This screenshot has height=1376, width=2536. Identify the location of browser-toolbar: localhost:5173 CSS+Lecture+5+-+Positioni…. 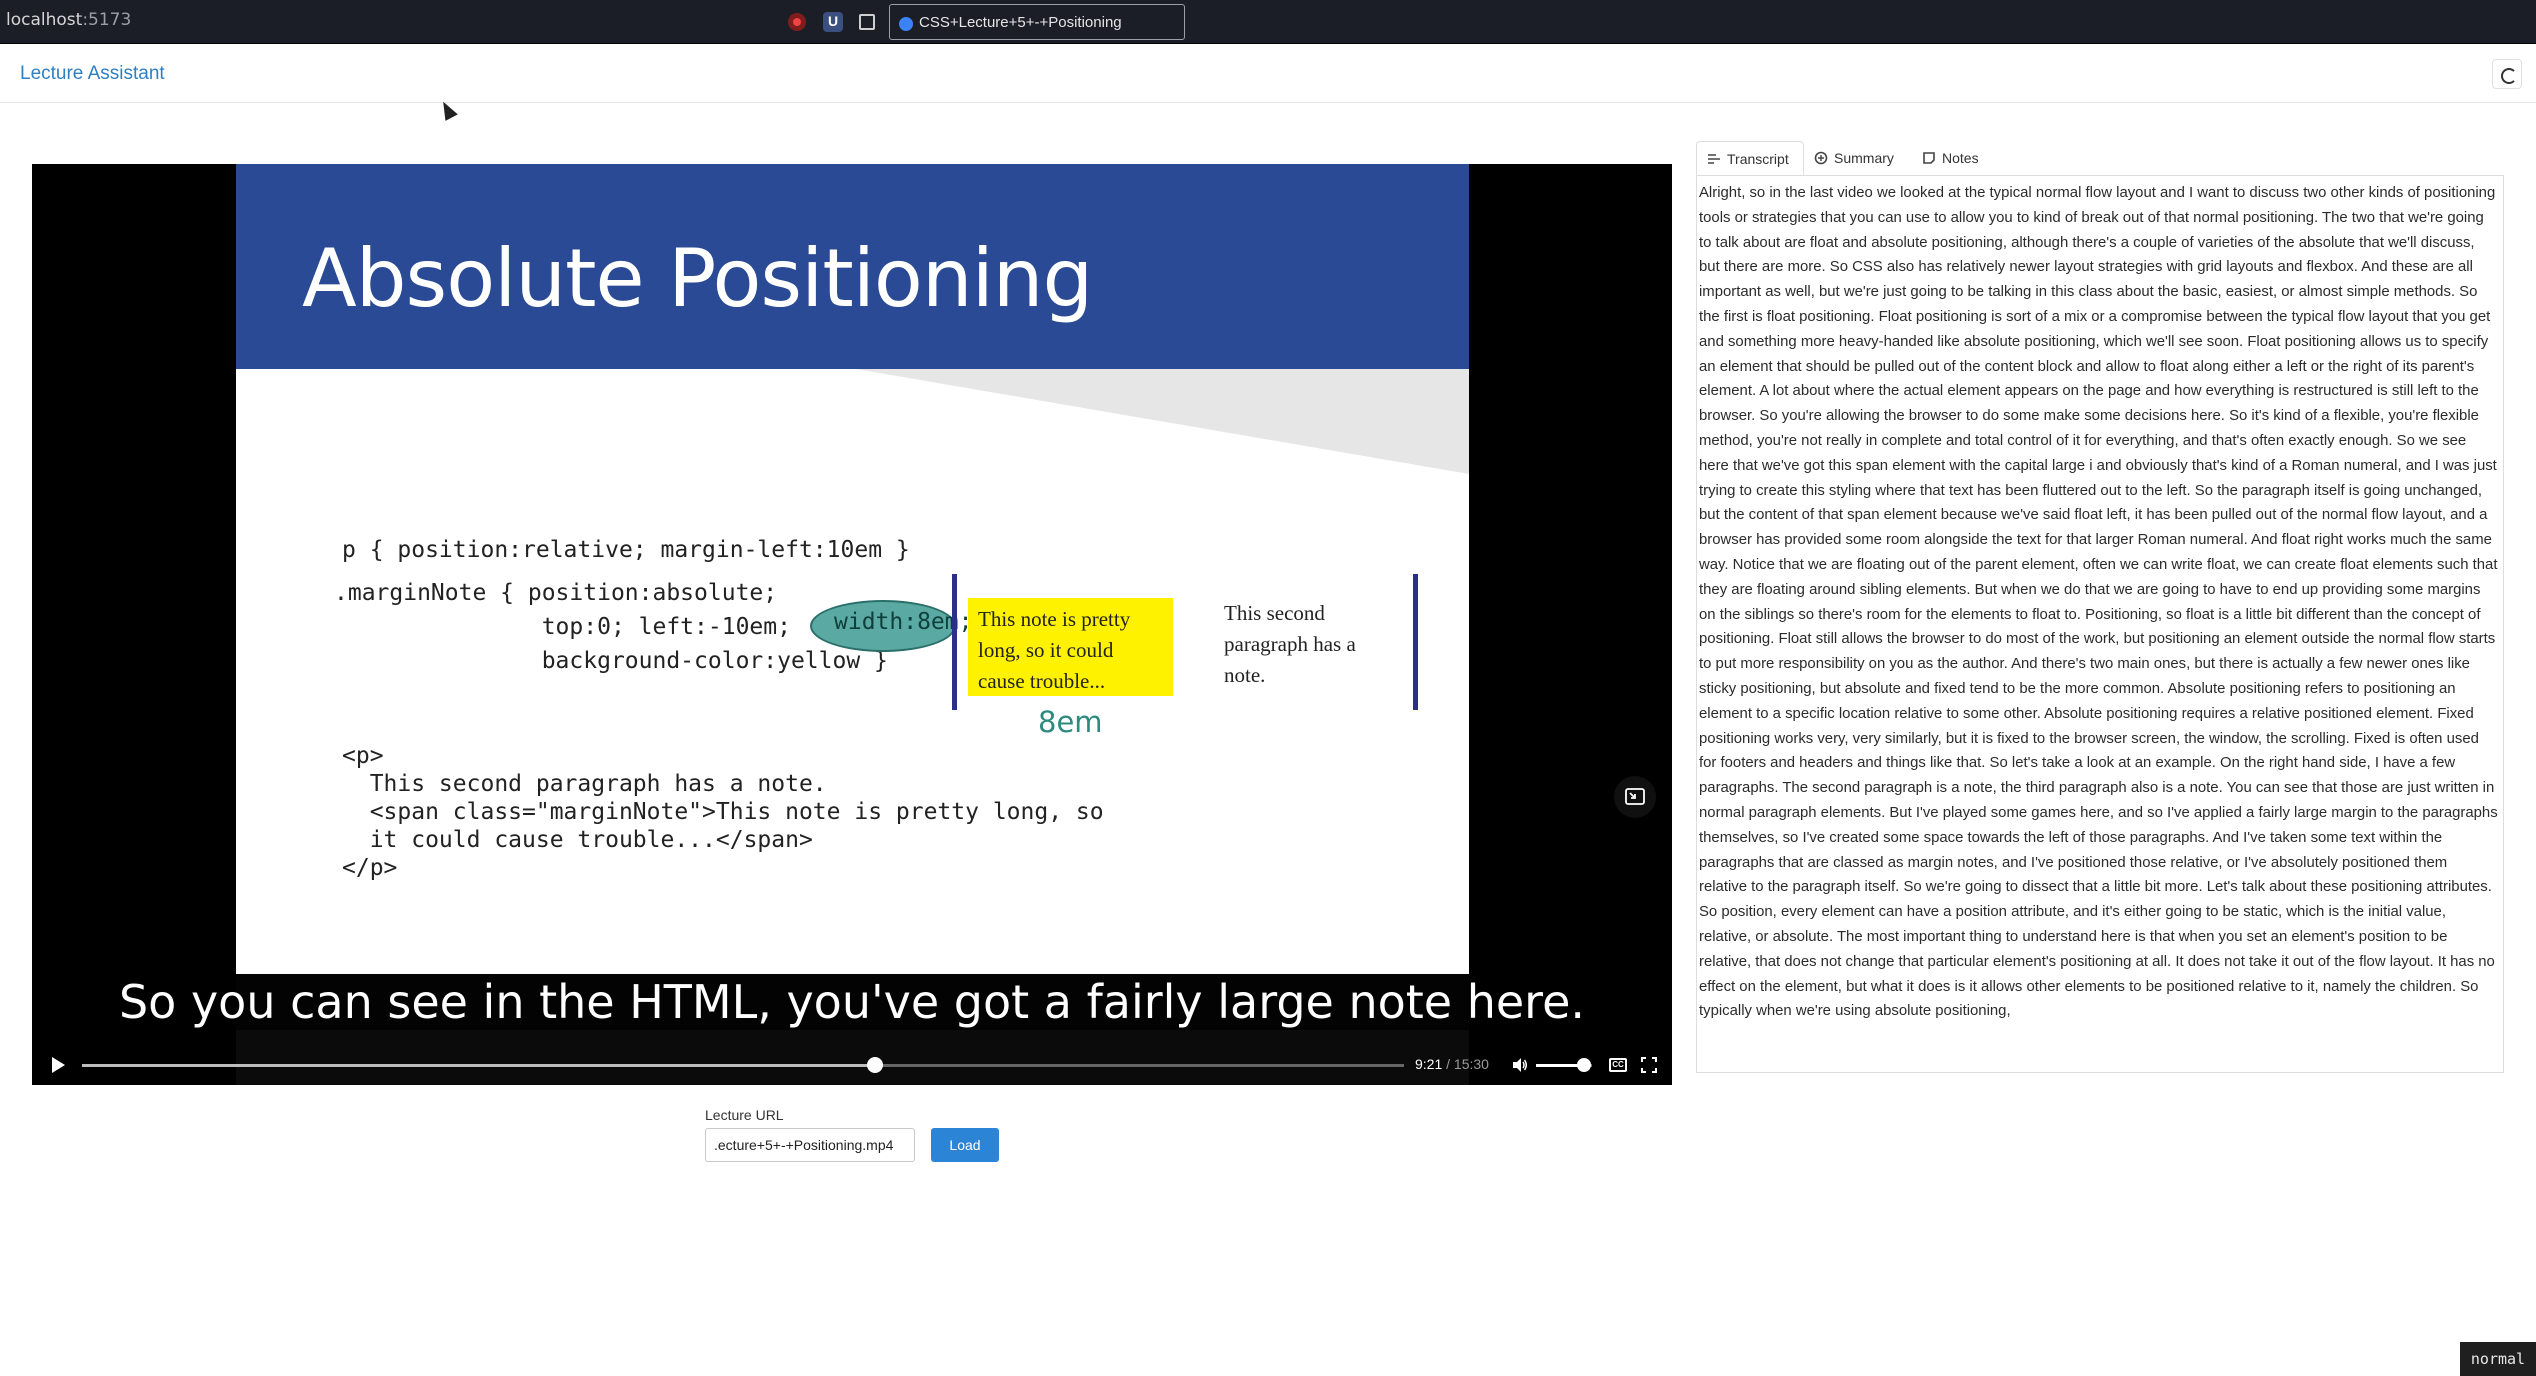
(1268, 22).